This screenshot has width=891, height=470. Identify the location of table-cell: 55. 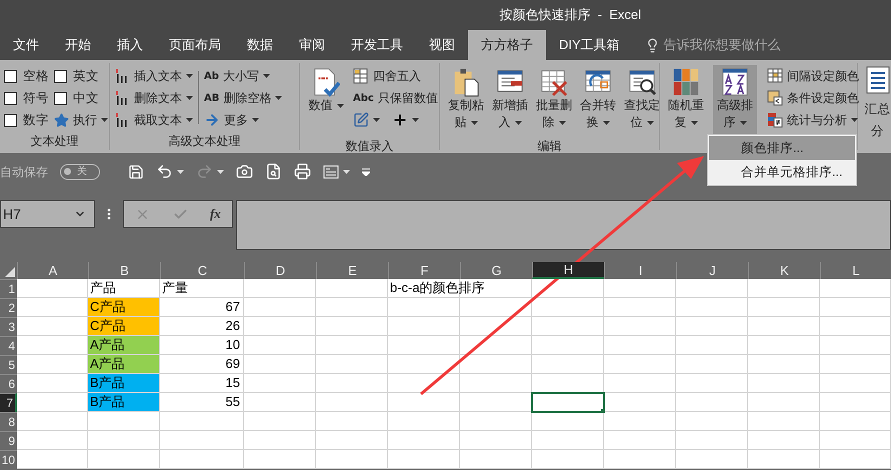
(202, 402).